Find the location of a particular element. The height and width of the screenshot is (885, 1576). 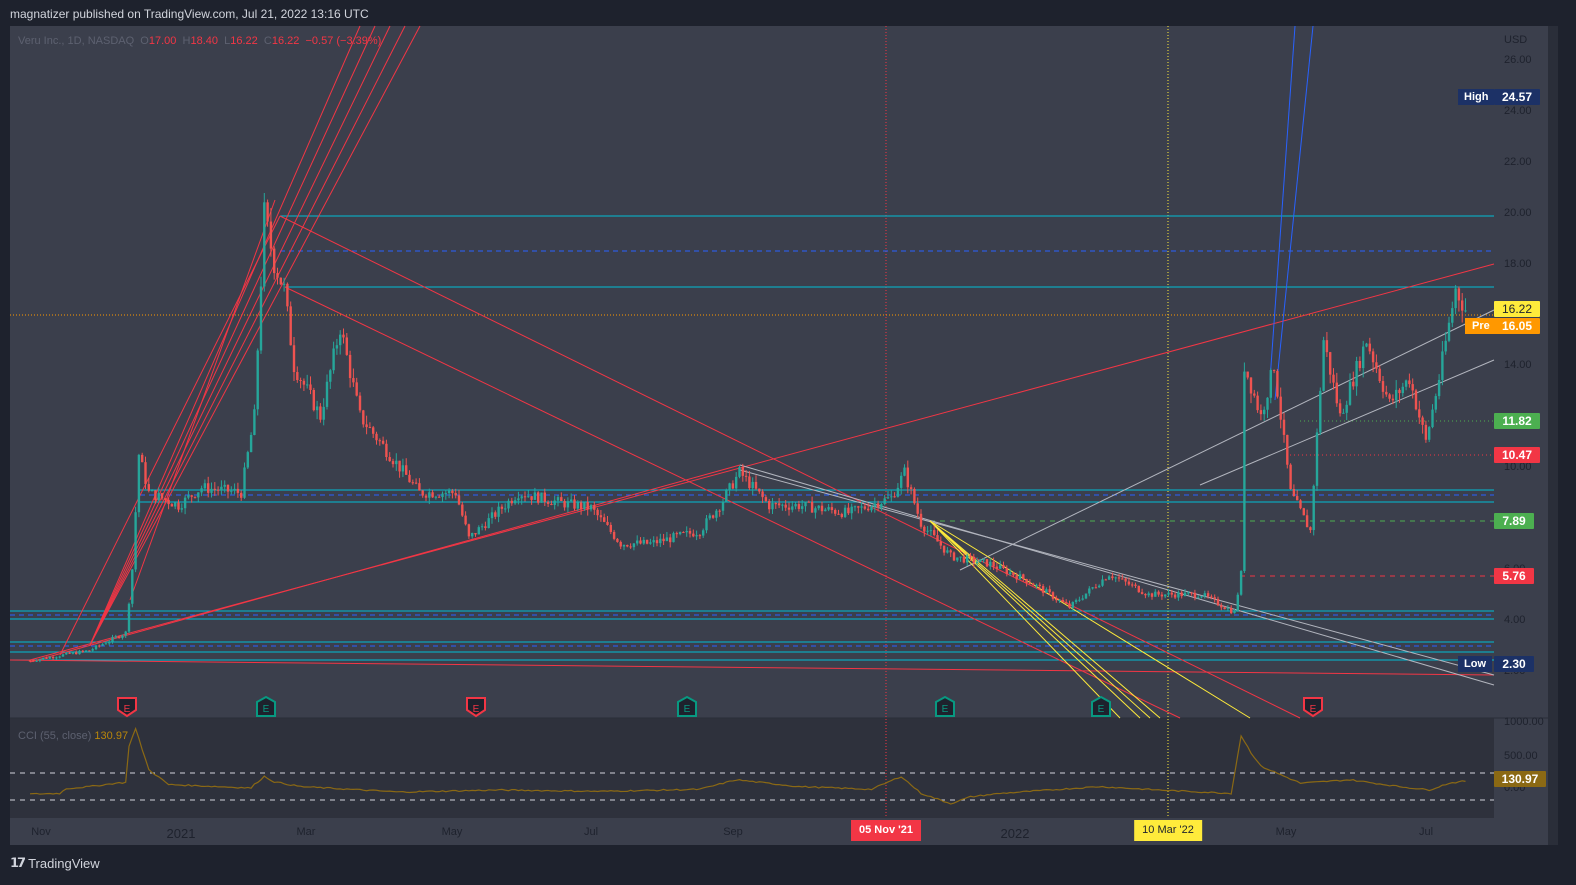

price-tick: 4.00 is located at coordinates (1515, 619).